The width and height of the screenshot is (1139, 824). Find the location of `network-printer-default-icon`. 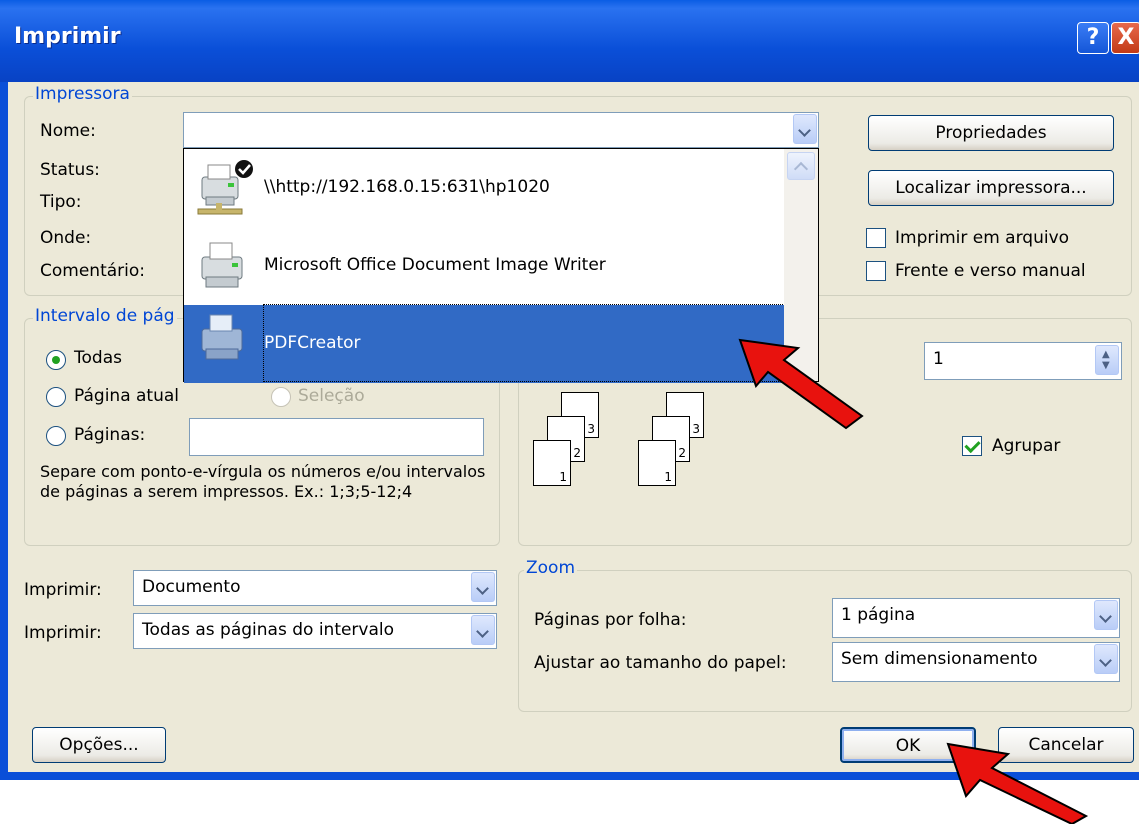

network-printer-default-icon is located at coordinates (225, 187).